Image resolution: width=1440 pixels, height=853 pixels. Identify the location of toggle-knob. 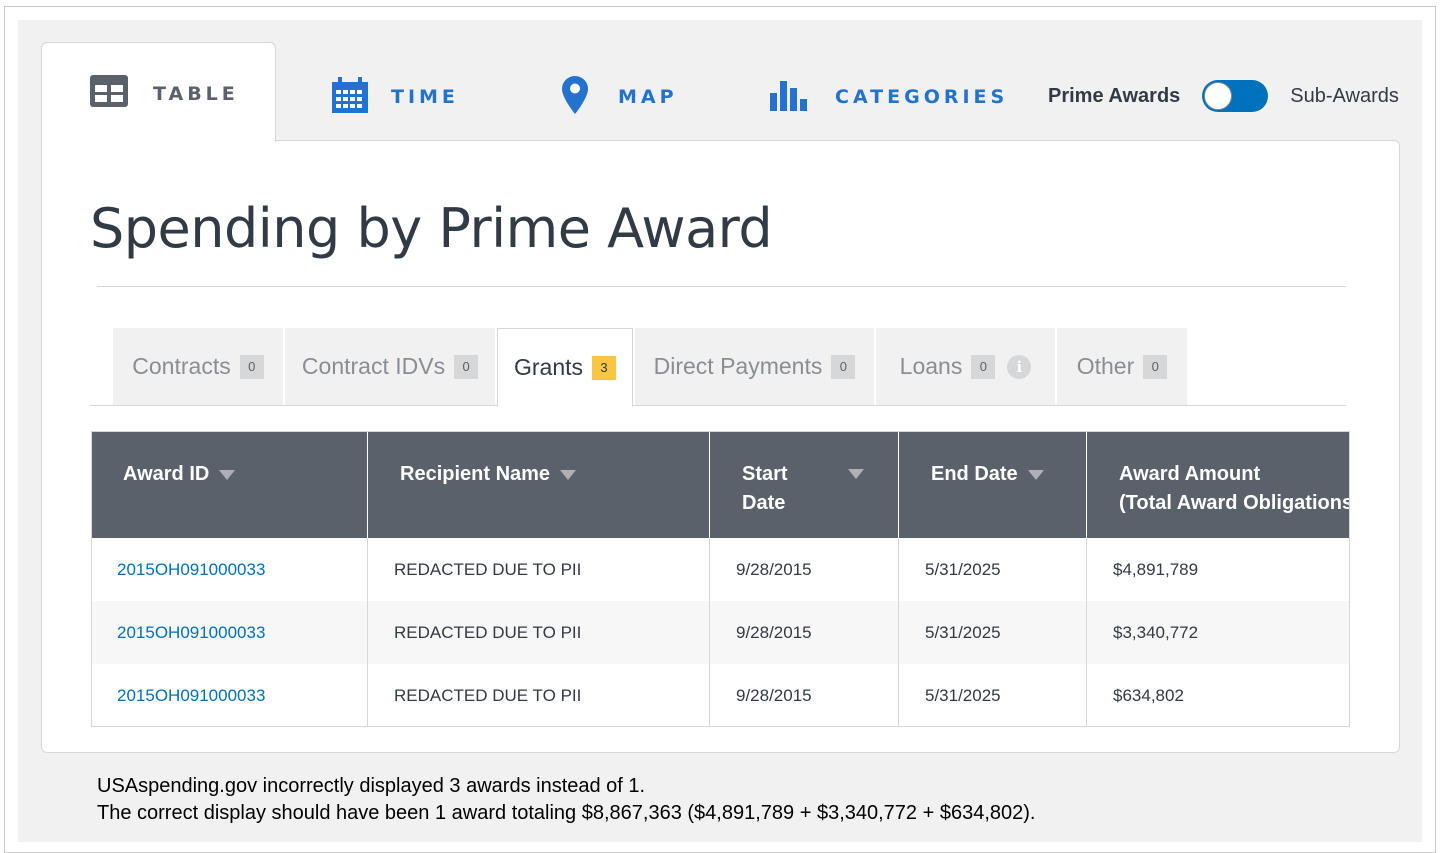
(1218, 96).